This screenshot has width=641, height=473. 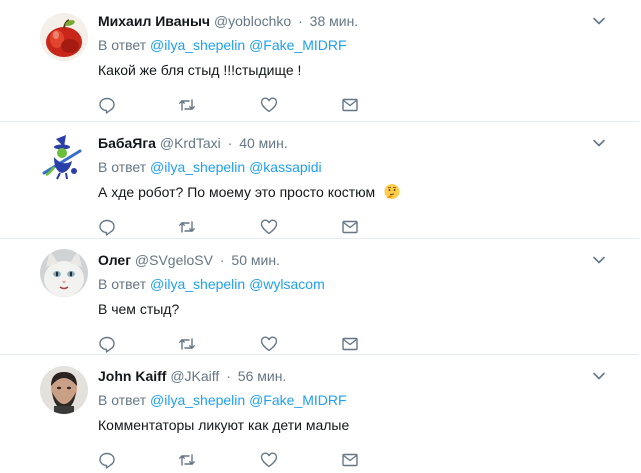 I want to click on user-handle: @KrdTaxi, so click(x=190, y=143).